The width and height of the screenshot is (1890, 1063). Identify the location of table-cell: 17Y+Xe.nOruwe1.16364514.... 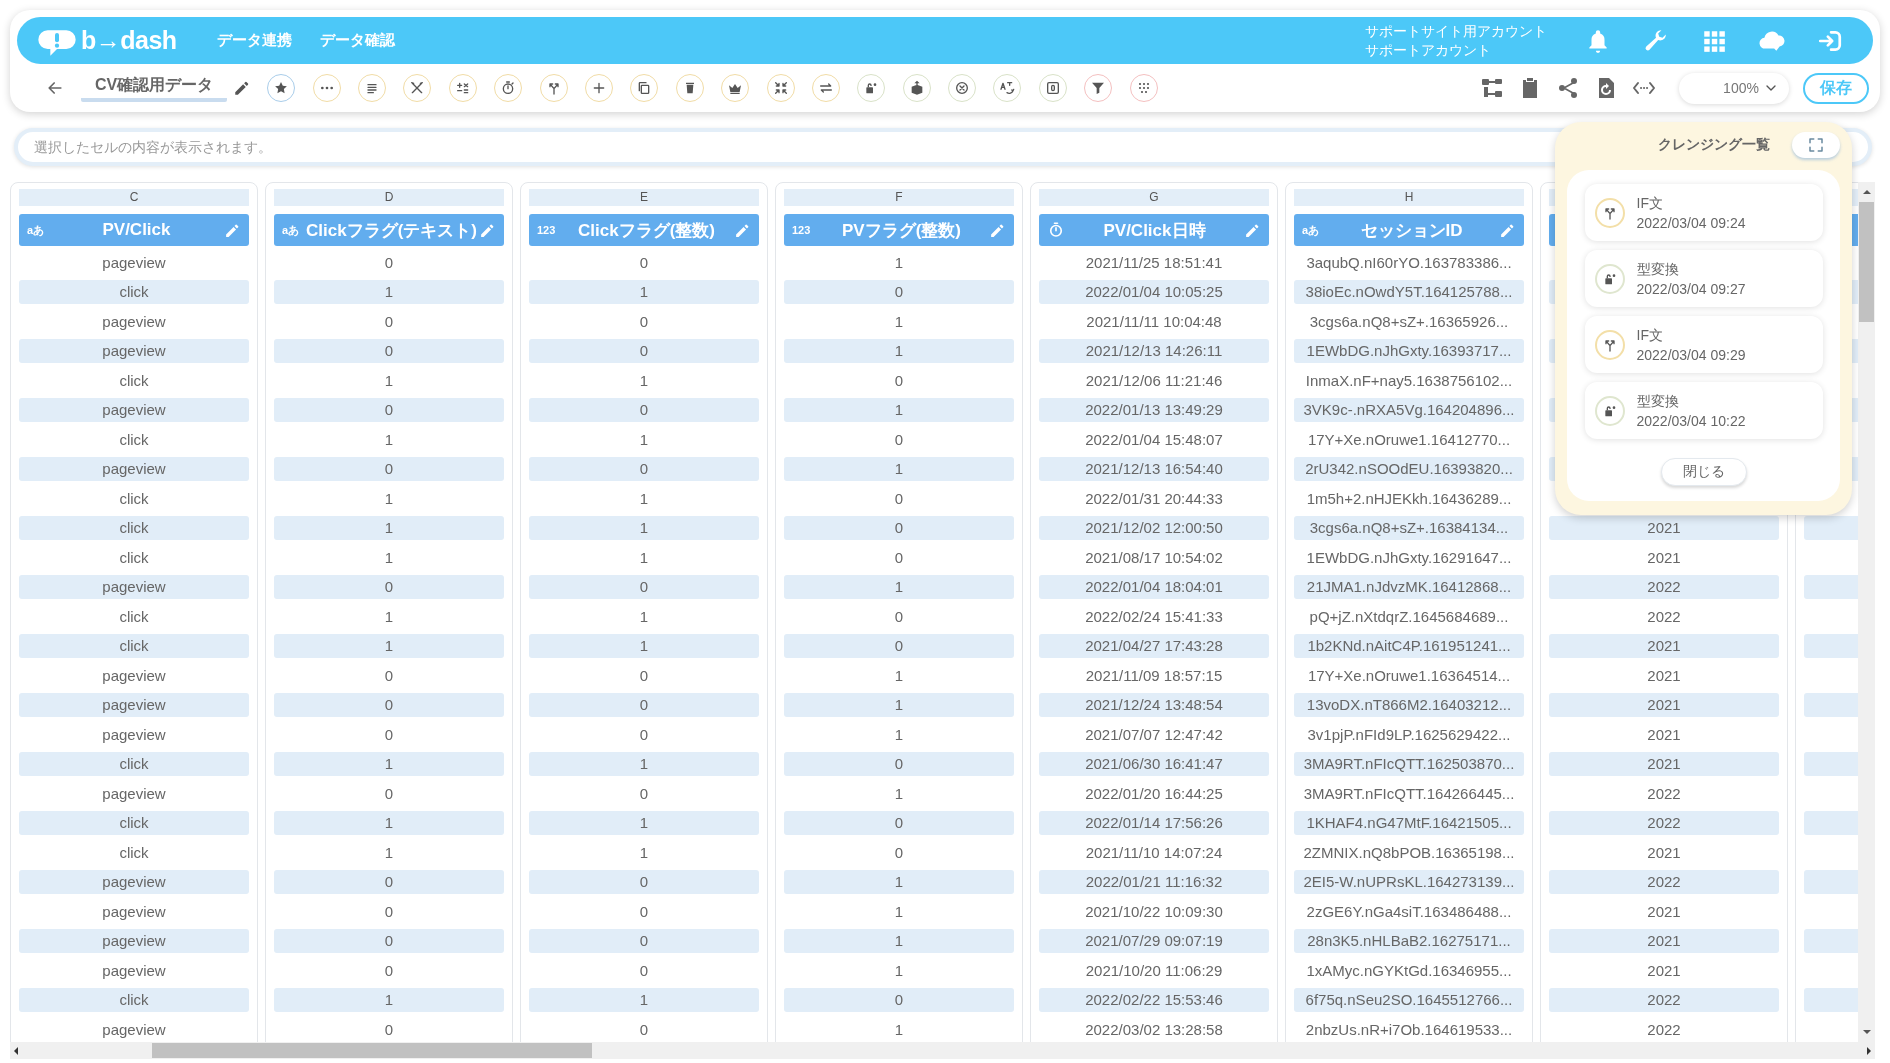
(1409, 675).